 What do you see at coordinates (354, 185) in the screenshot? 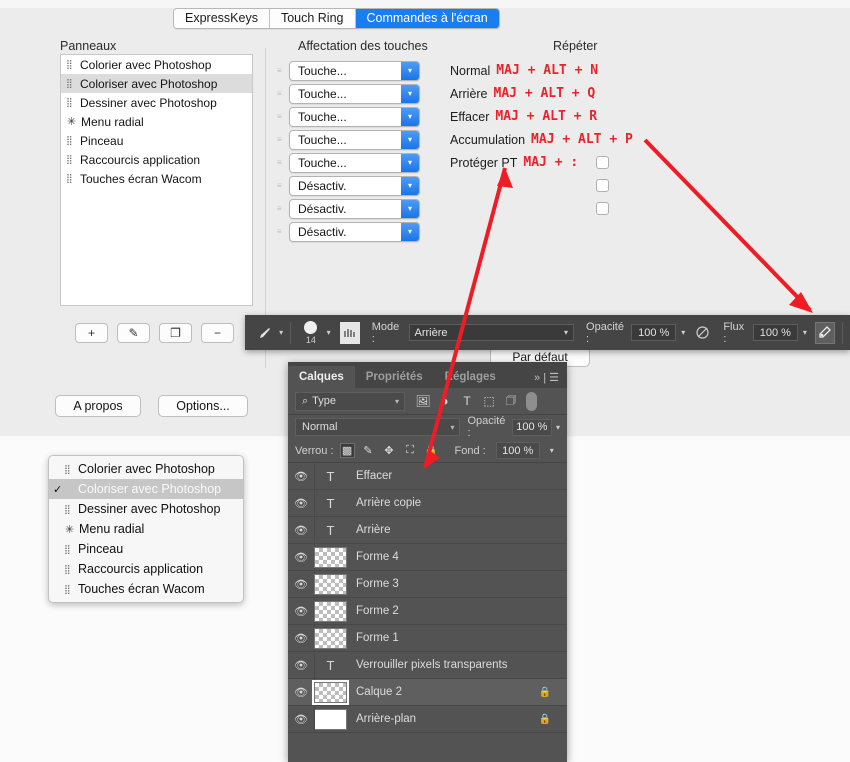
I see `key-popup-6: Désactiv. ▾` at bounding box center [354, 185].